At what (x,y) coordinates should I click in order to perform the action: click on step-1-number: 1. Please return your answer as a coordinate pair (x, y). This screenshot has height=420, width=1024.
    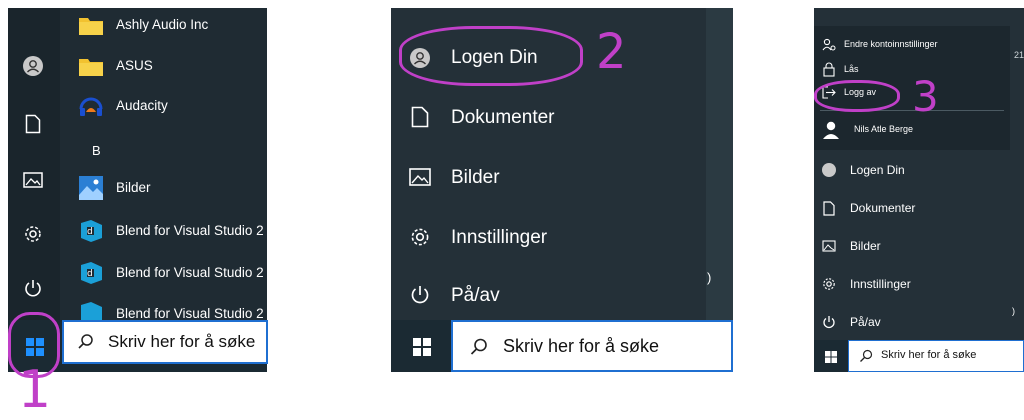
    Looking at the image, I should click on (35, 390).